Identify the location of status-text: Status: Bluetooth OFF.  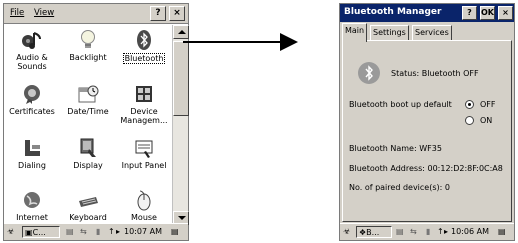
(435, 73).